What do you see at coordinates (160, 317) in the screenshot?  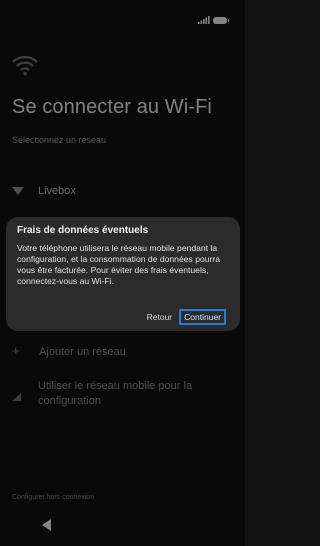 I see `back-button: Retour` at bounding box center [160, 317].